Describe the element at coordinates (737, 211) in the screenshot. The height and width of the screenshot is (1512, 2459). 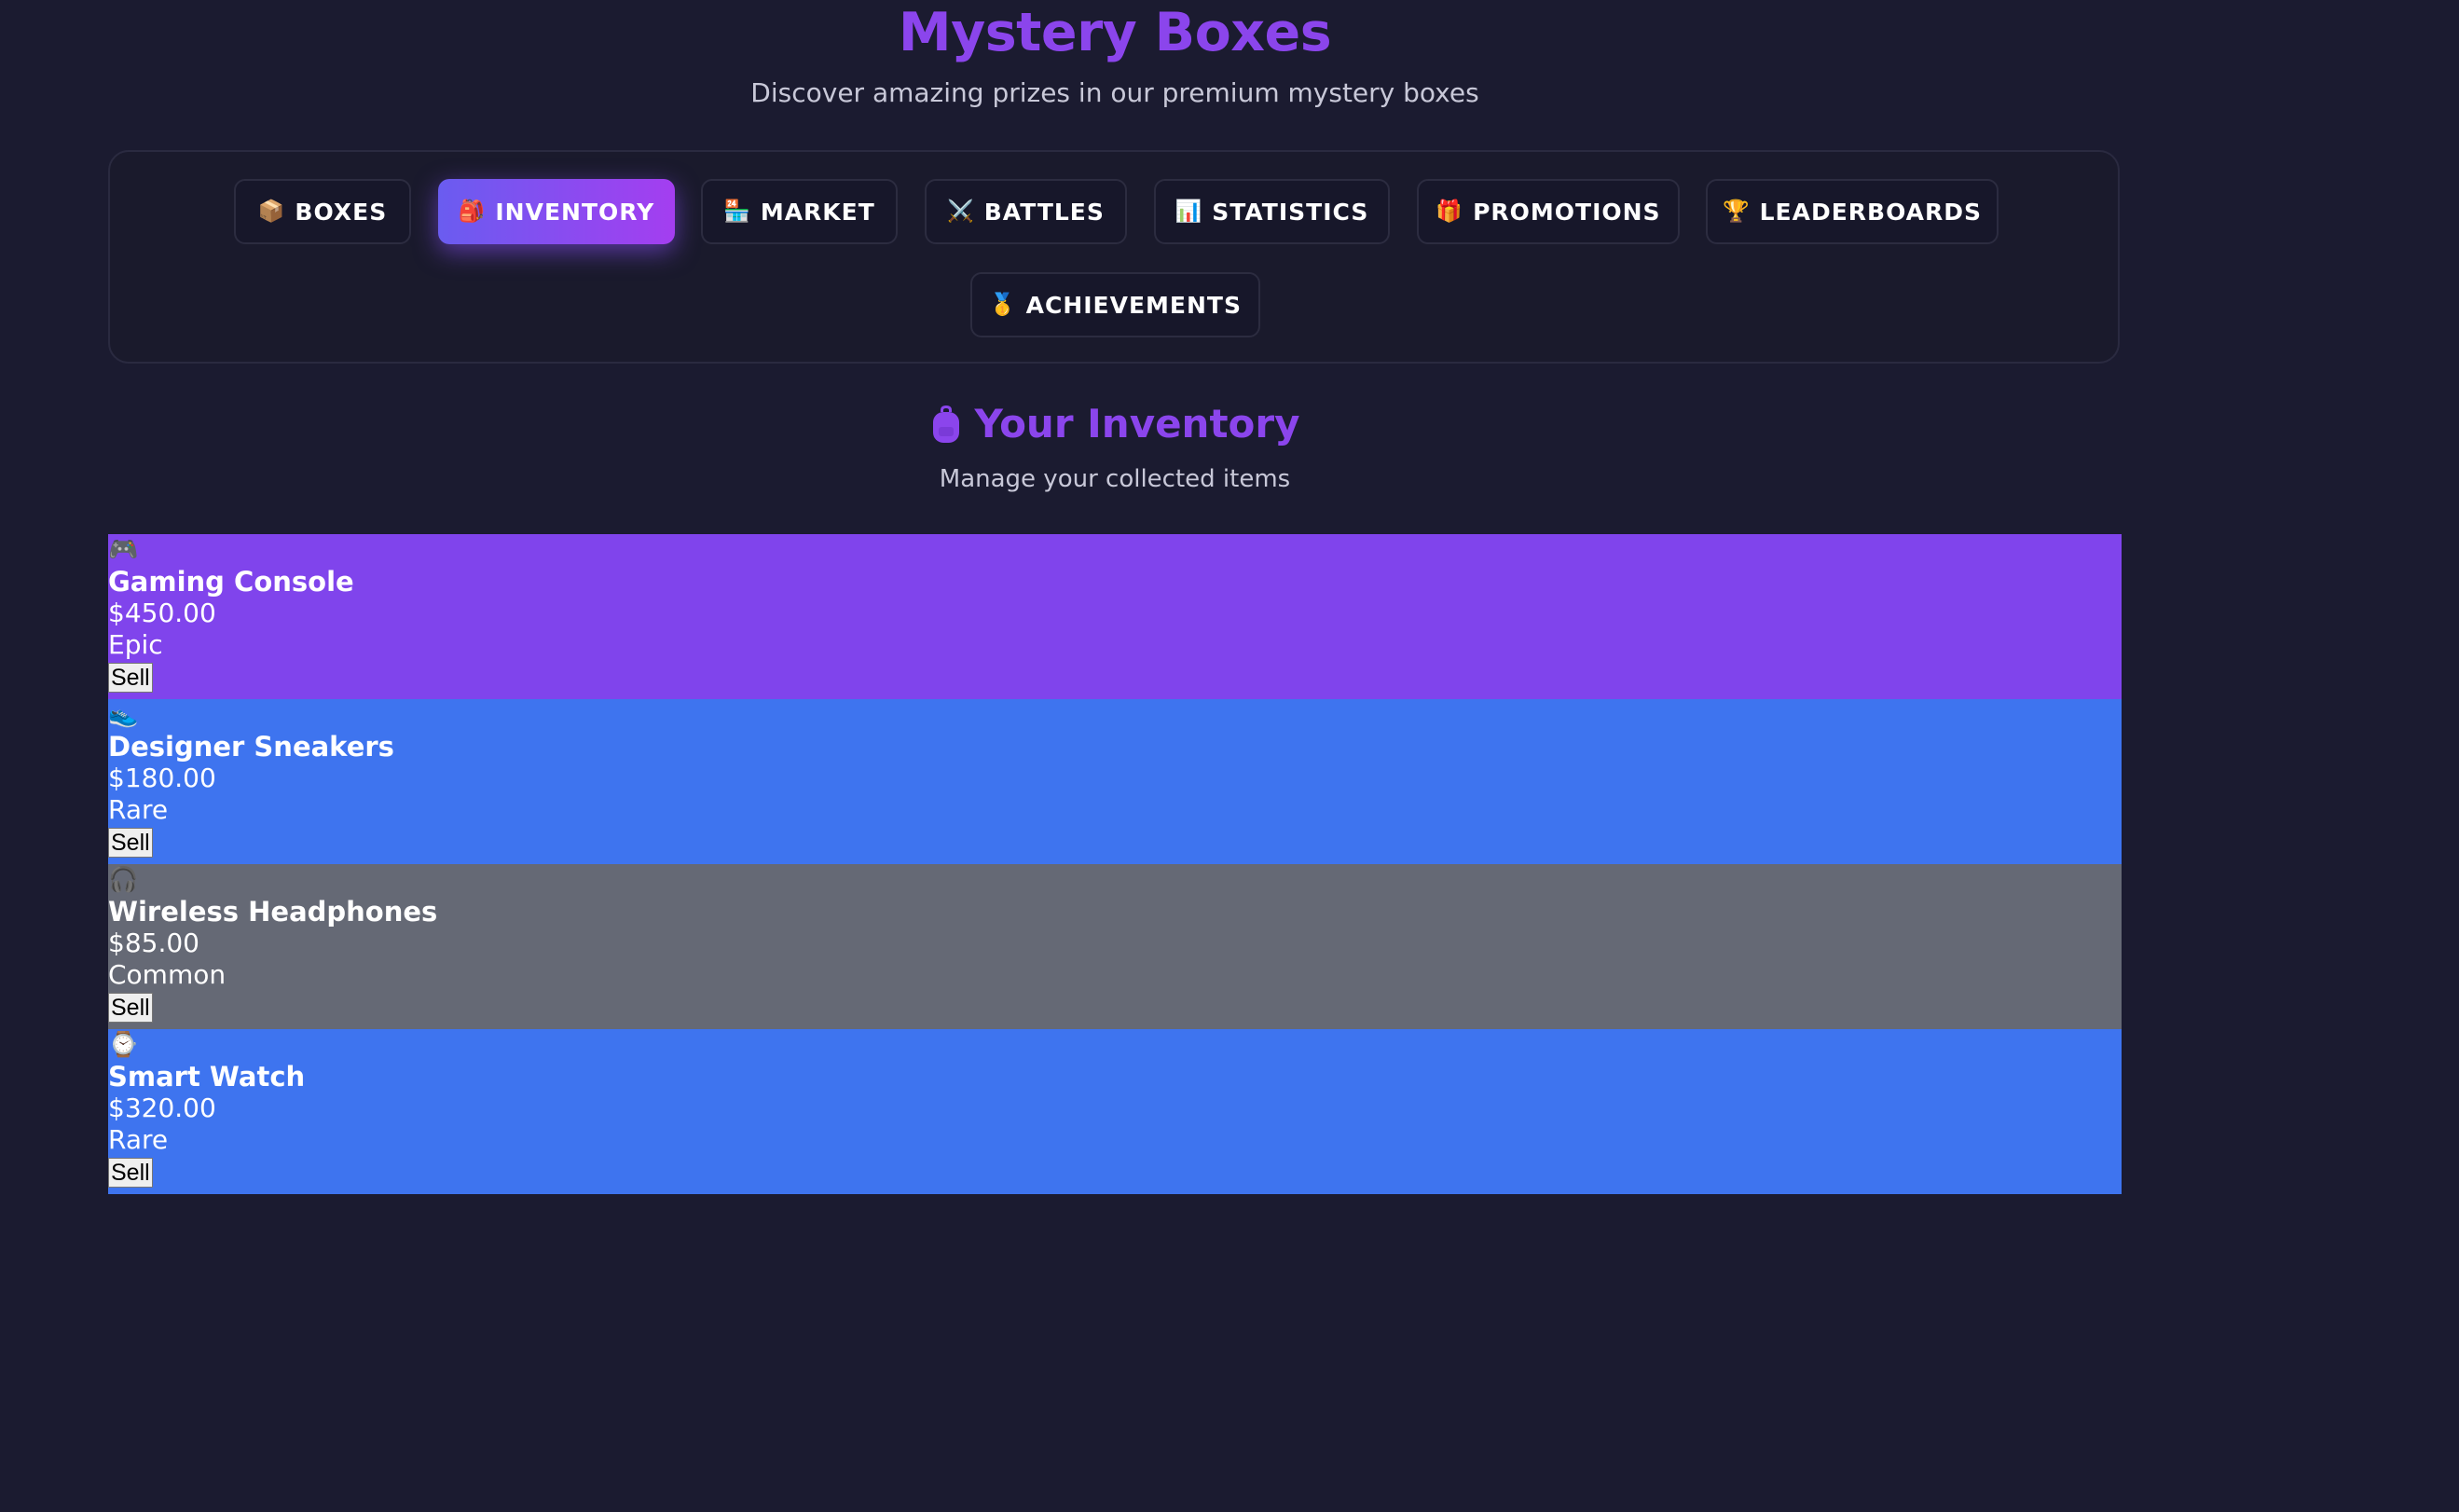
I see `store-icon: 🏪` at that location.